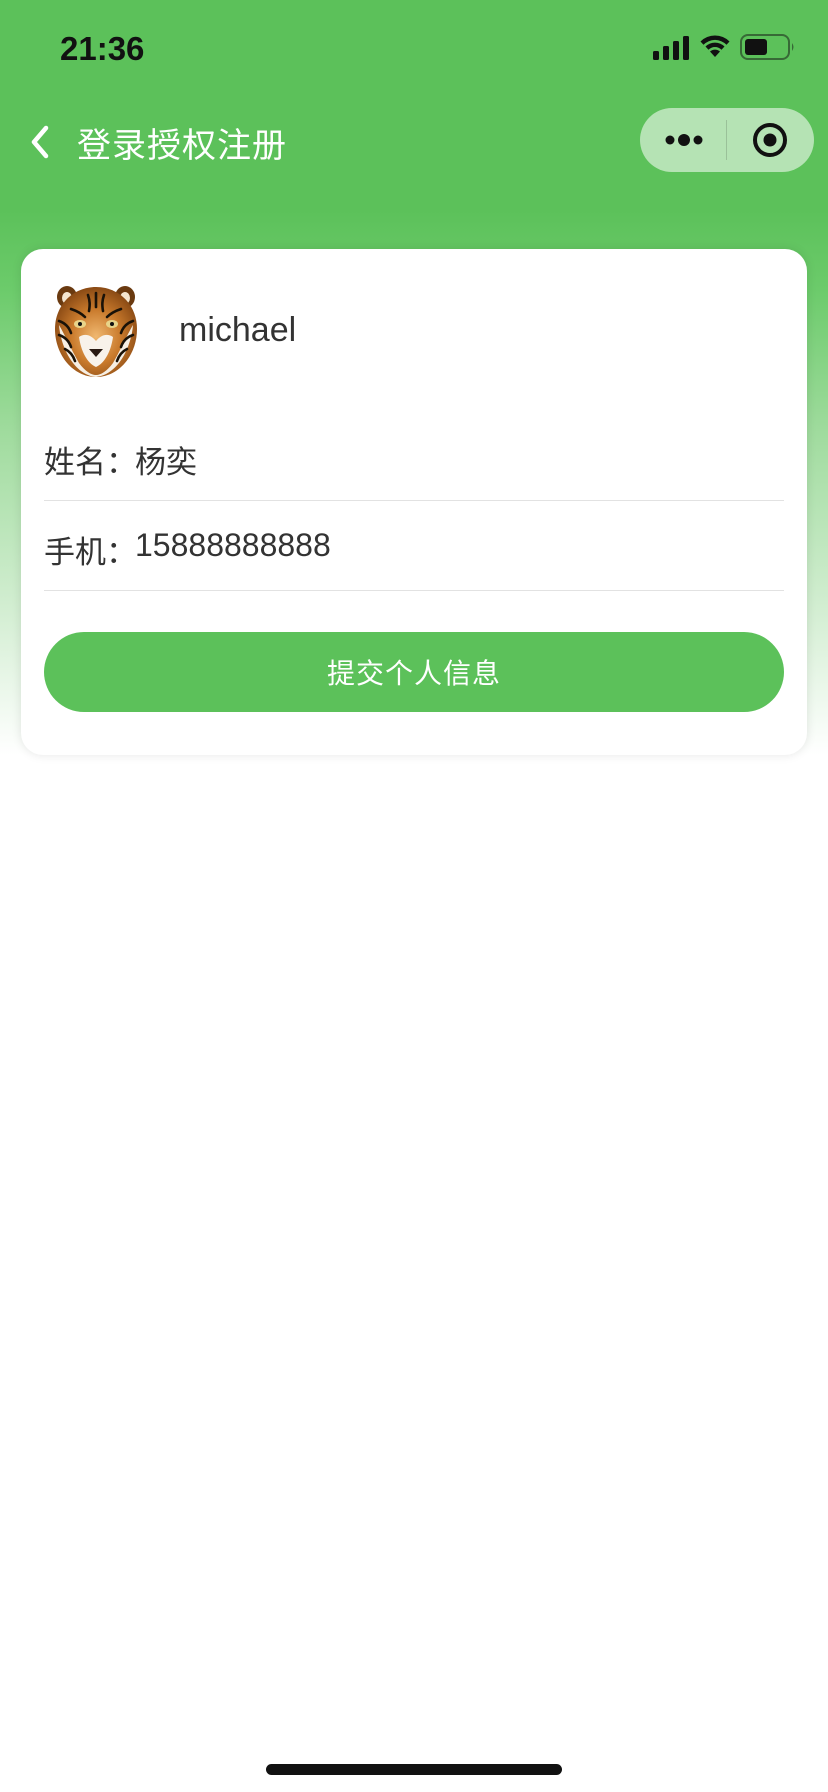 This screenshot has height=1792, width=828. What do you see at coordinates (414, 546) in the screenshot?
I see `phone-row: 手机： 15888888888` at bounding box center [414, 546].